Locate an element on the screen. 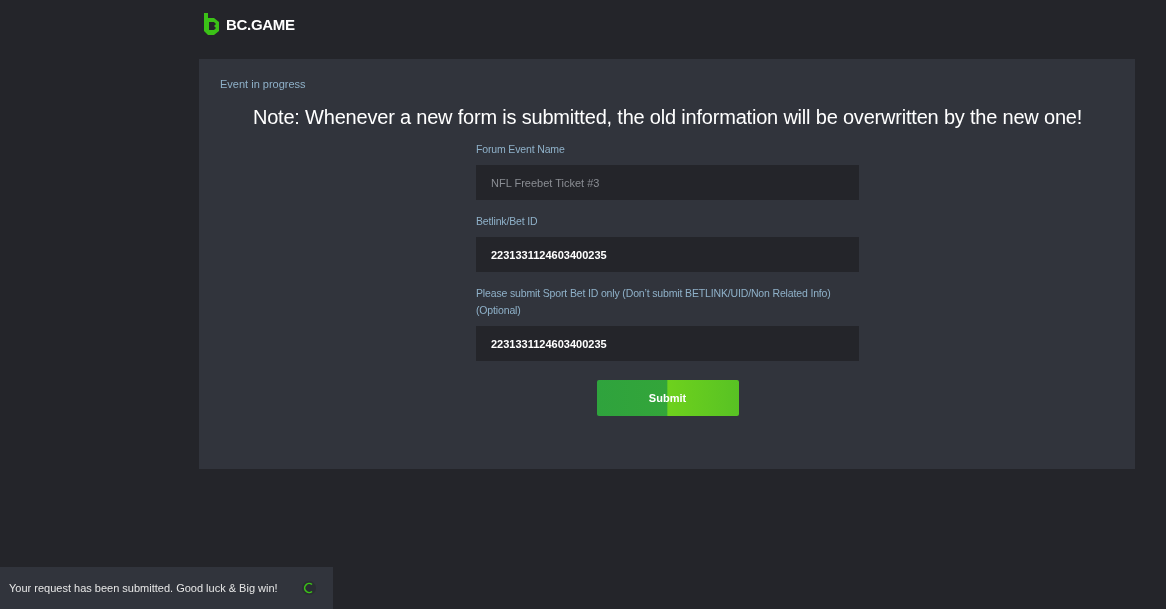  field-label: Please submit Sport Bet ID only (Don’t submit BETLINK/UID/Non Related Info) (Optional) is located at coordinates (654, 302).